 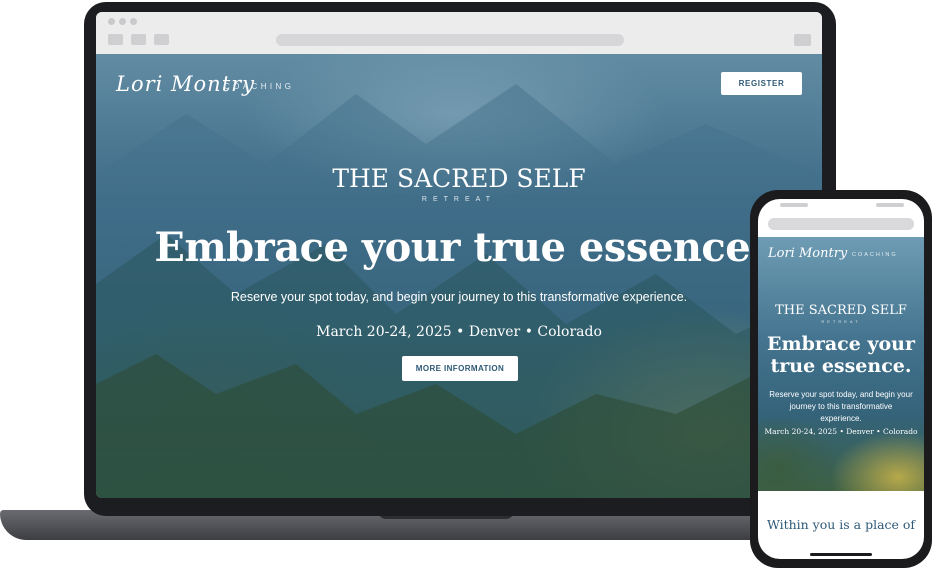 What do you see at coordinates (841, 394) in the screenshot?
I see `phone-body-line-1: Reserve your spot today, and begin your` at bounding box center [841, 394].